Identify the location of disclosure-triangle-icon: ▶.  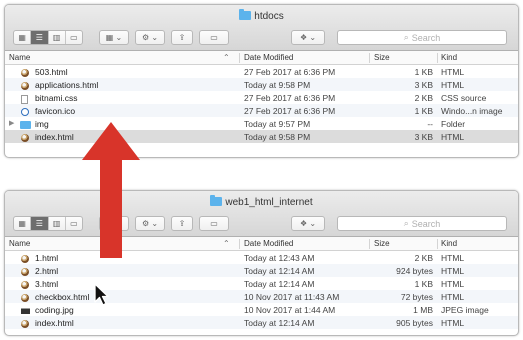
(11, 123).